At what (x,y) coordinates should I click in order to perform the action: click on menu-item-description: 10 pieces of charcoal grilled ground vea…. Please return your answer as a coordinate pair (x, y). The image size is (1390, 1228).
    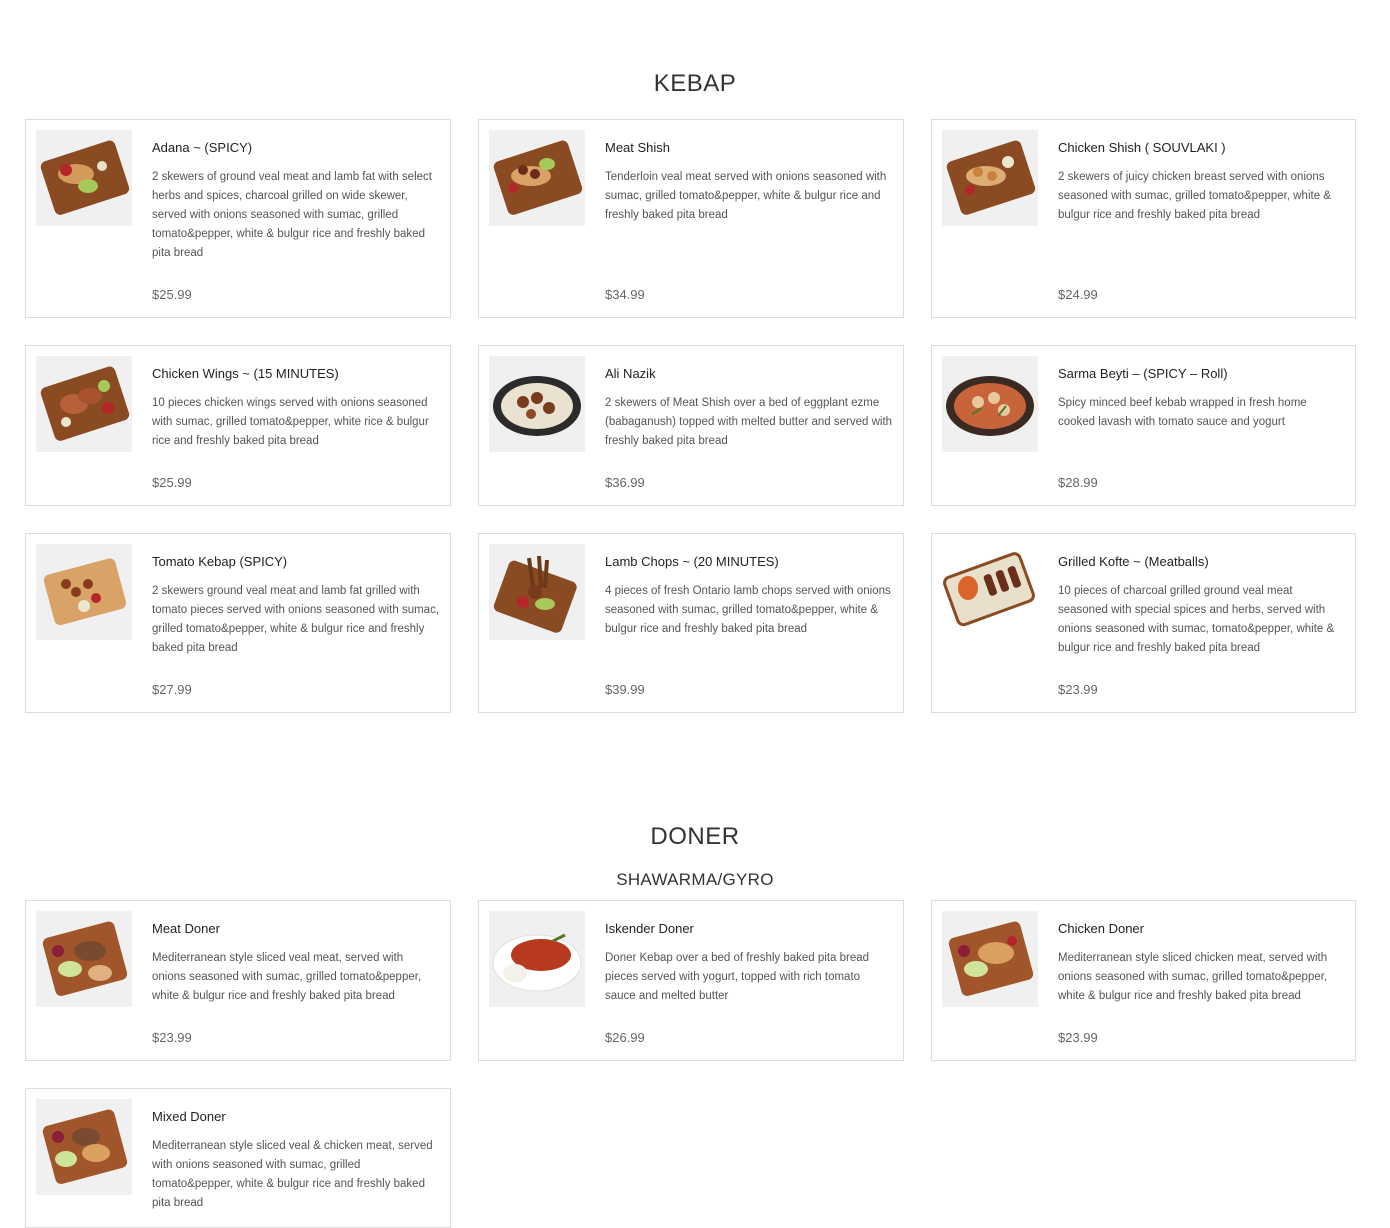
    Looking at the image, I should click on (1196, 619).